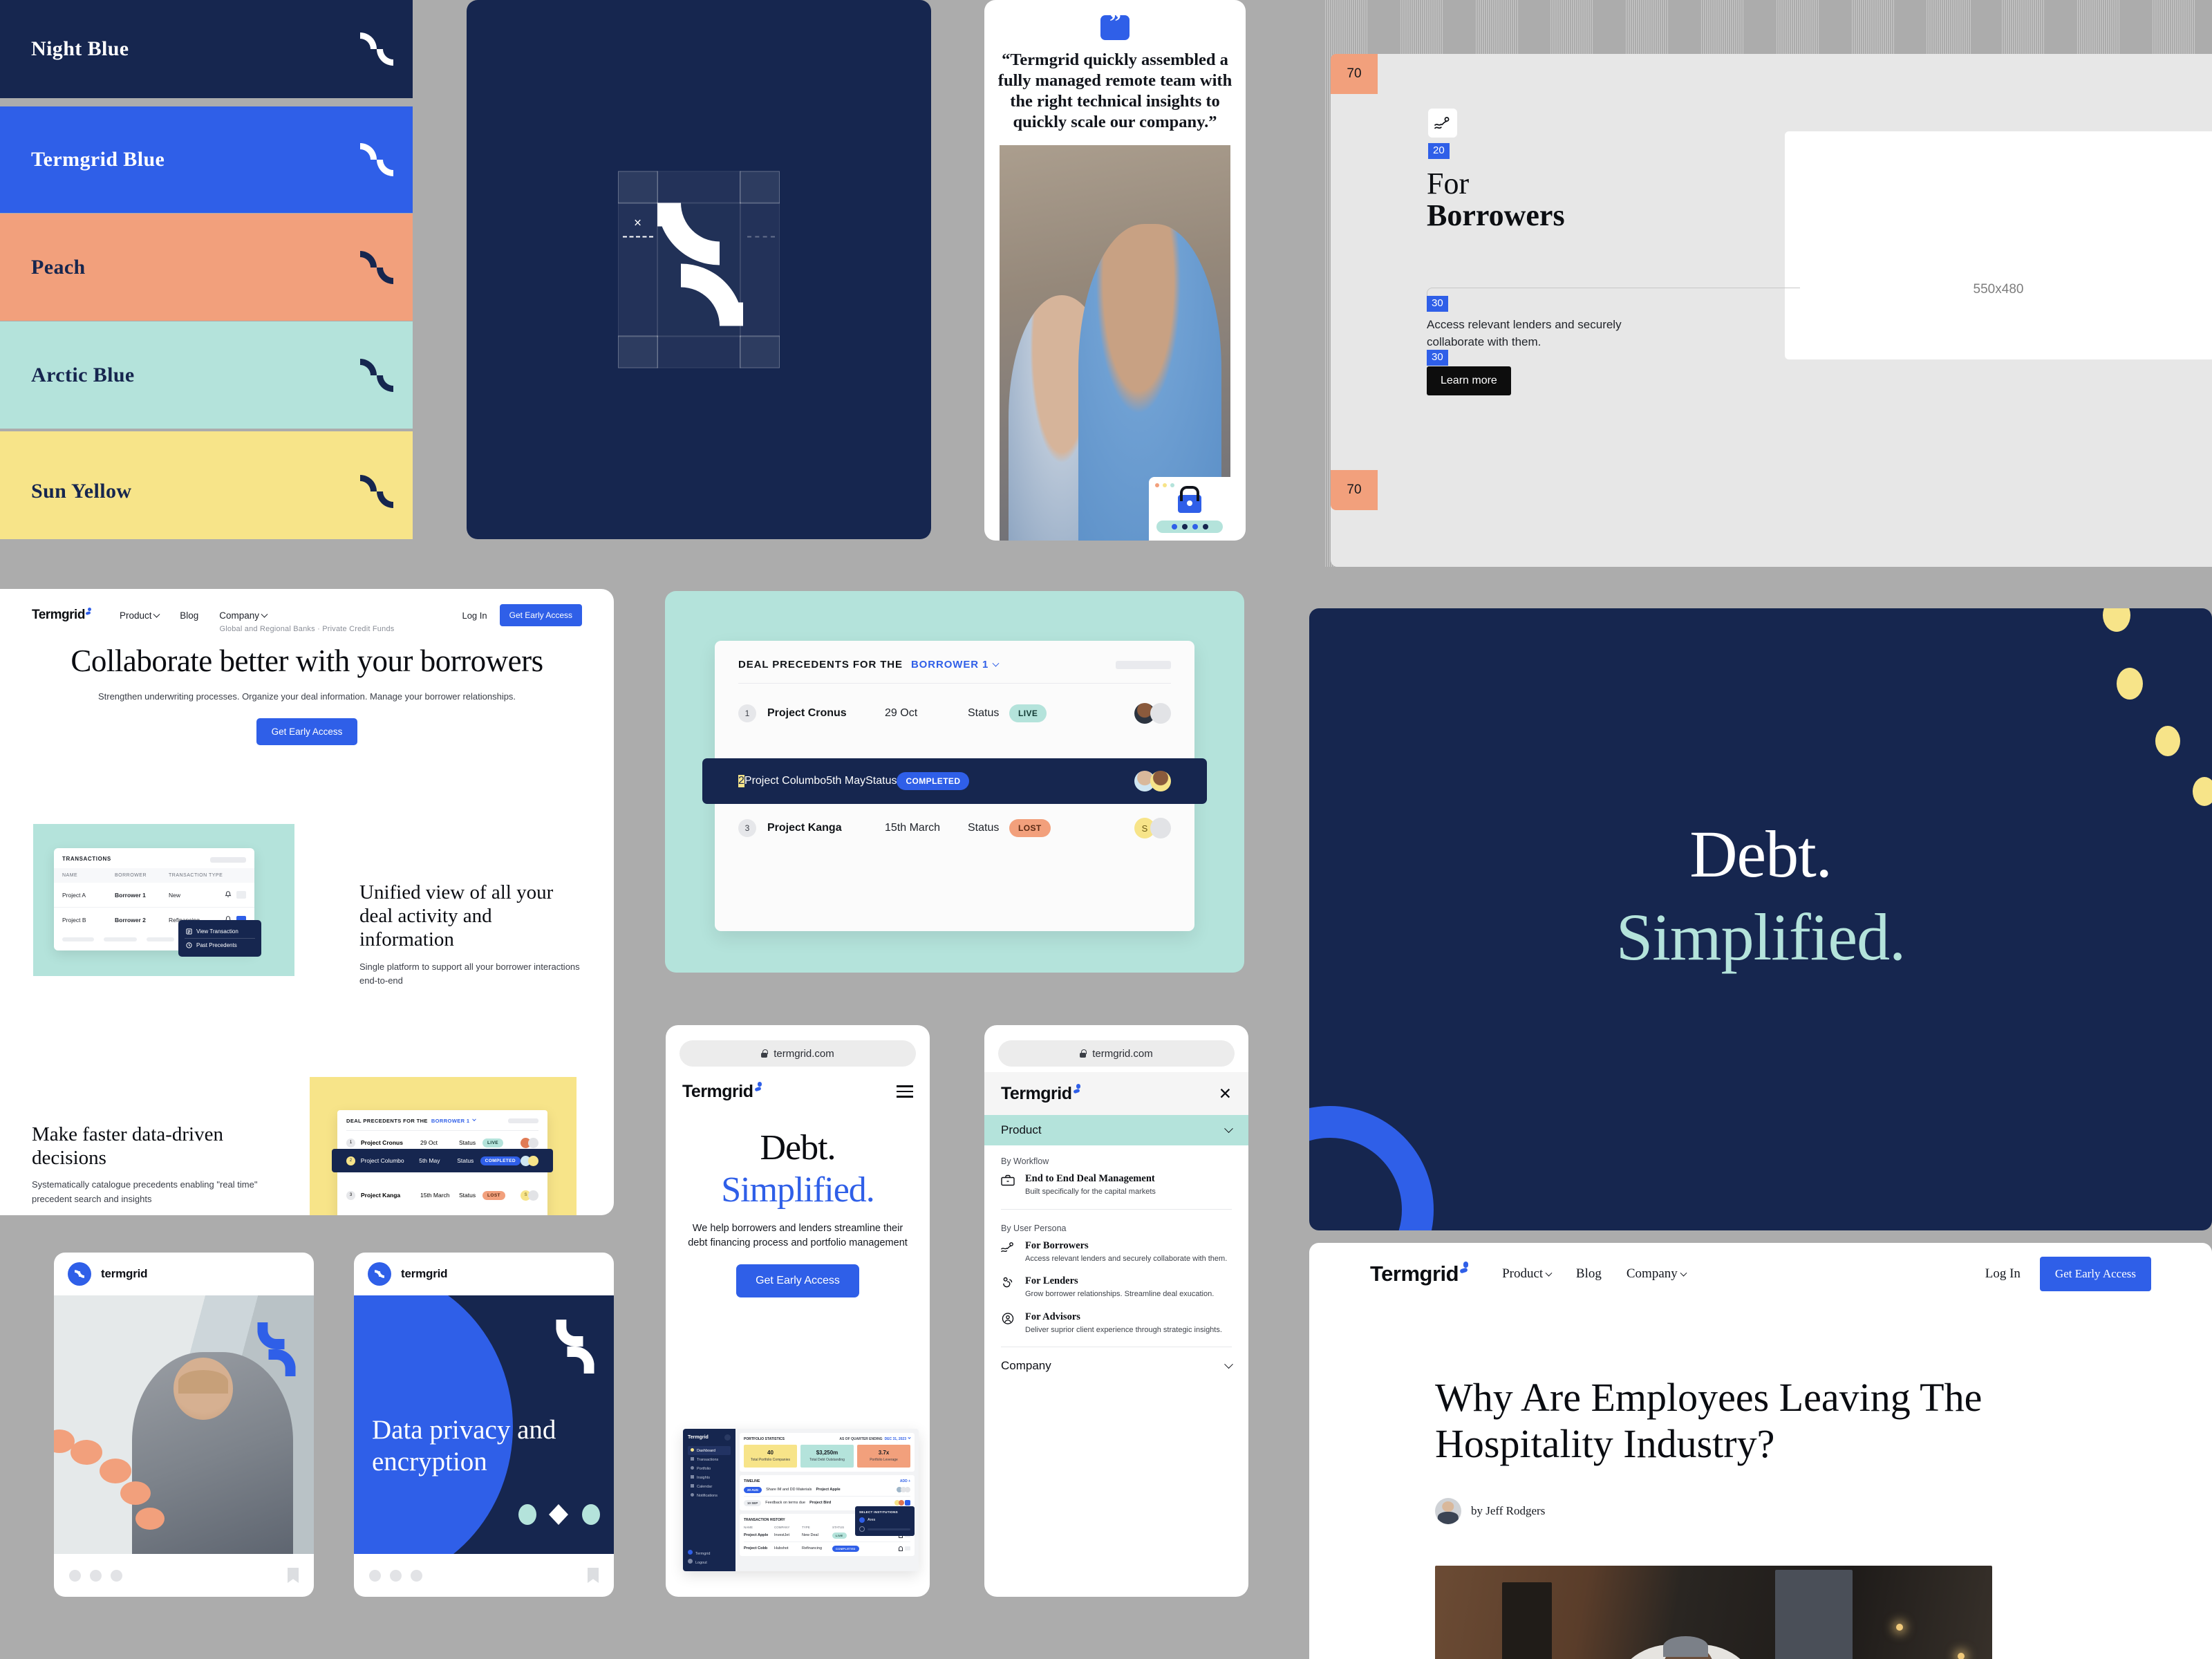 This screenshot has width=2212, height=1659. Describe the element at coordinates (827, 1481) in the screenshot. I see `timeline-header: TIMELINE ADD +` at that location.